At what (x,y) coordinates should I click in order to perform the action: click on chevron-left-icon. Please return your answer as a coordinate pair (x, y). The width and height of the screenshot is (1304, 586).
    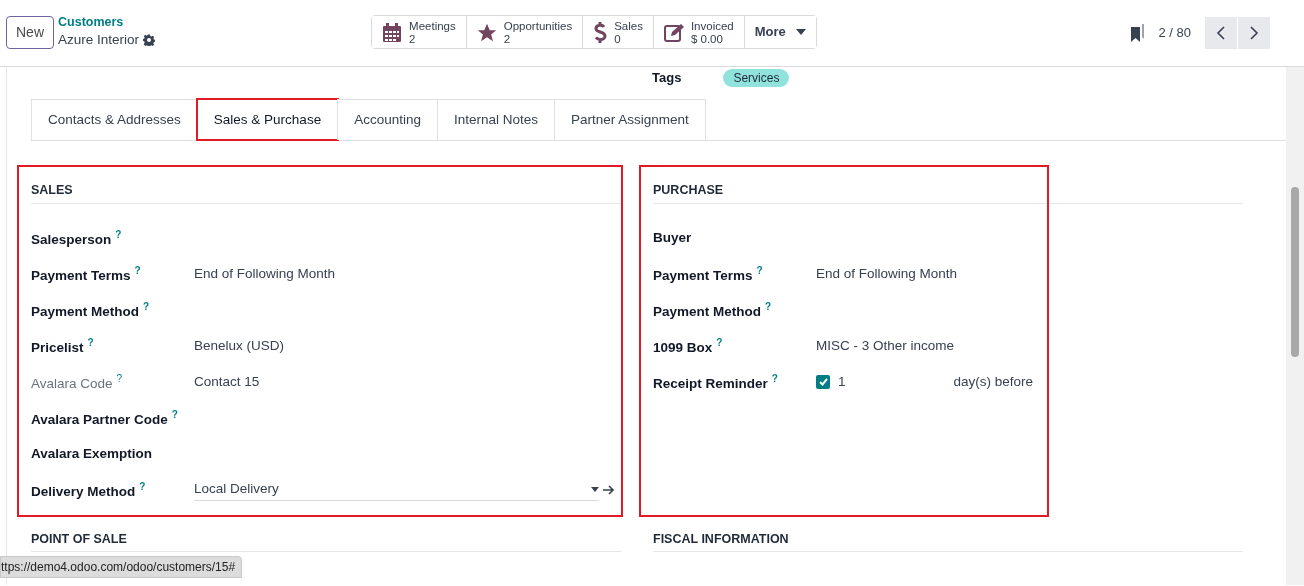
    Looking at the image, I should click on (1221, 33).